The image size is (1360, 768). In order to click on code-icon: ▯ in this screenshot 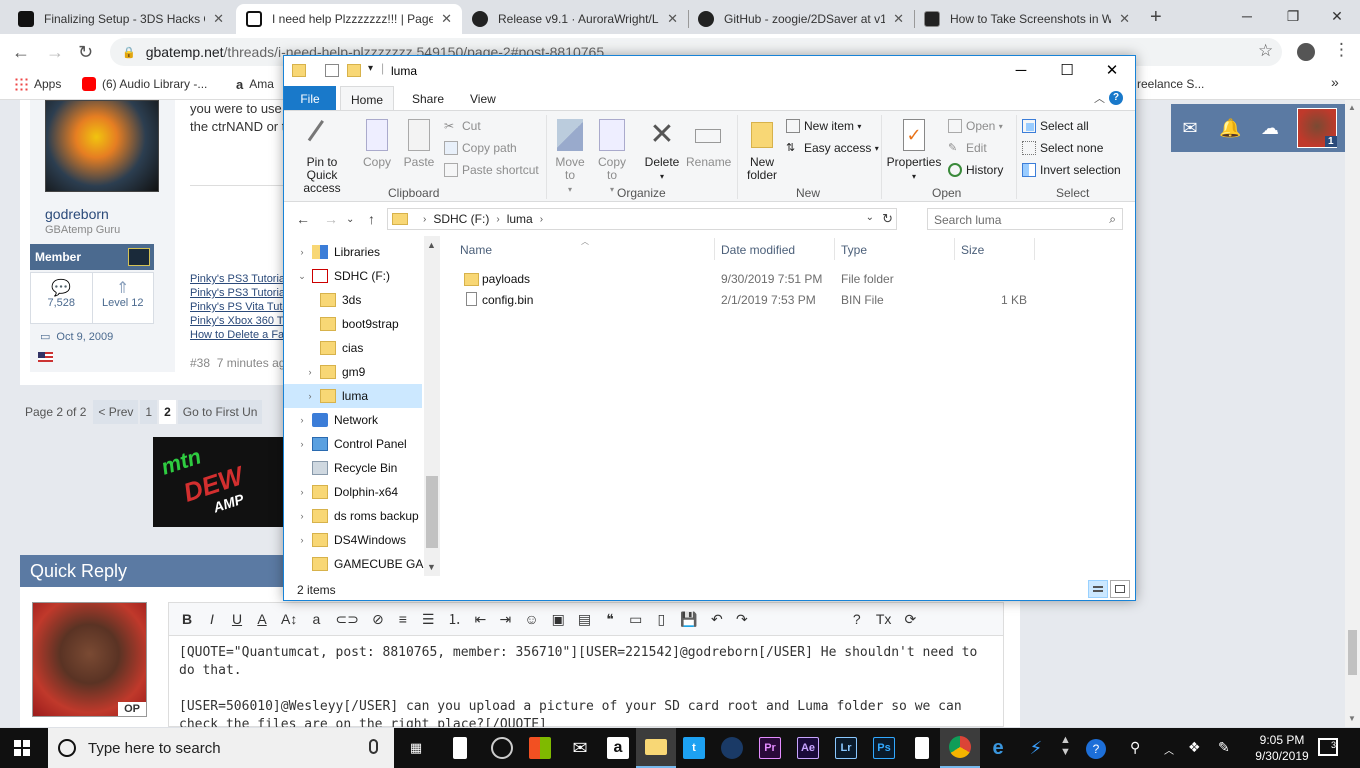, I will do `click(661, 619)`.